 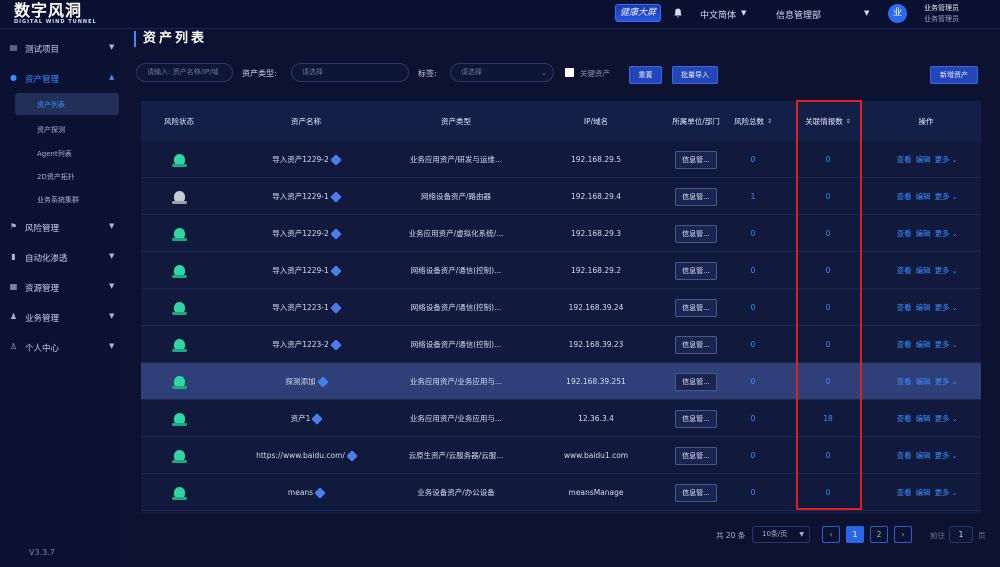 I want to click on next-page-button: ›, so click(x=903, y=534).